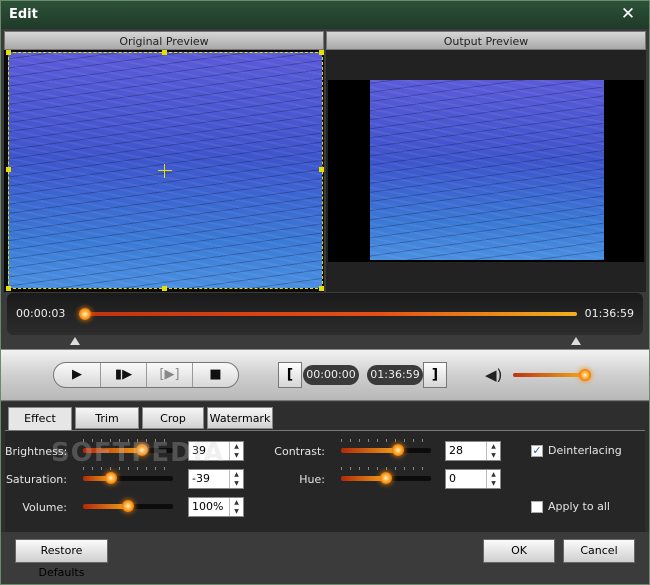 This screenshot has width=650, height=585. I want to click on bottom-bar: Restore Defaults OK Cancel, so click(325, 558).